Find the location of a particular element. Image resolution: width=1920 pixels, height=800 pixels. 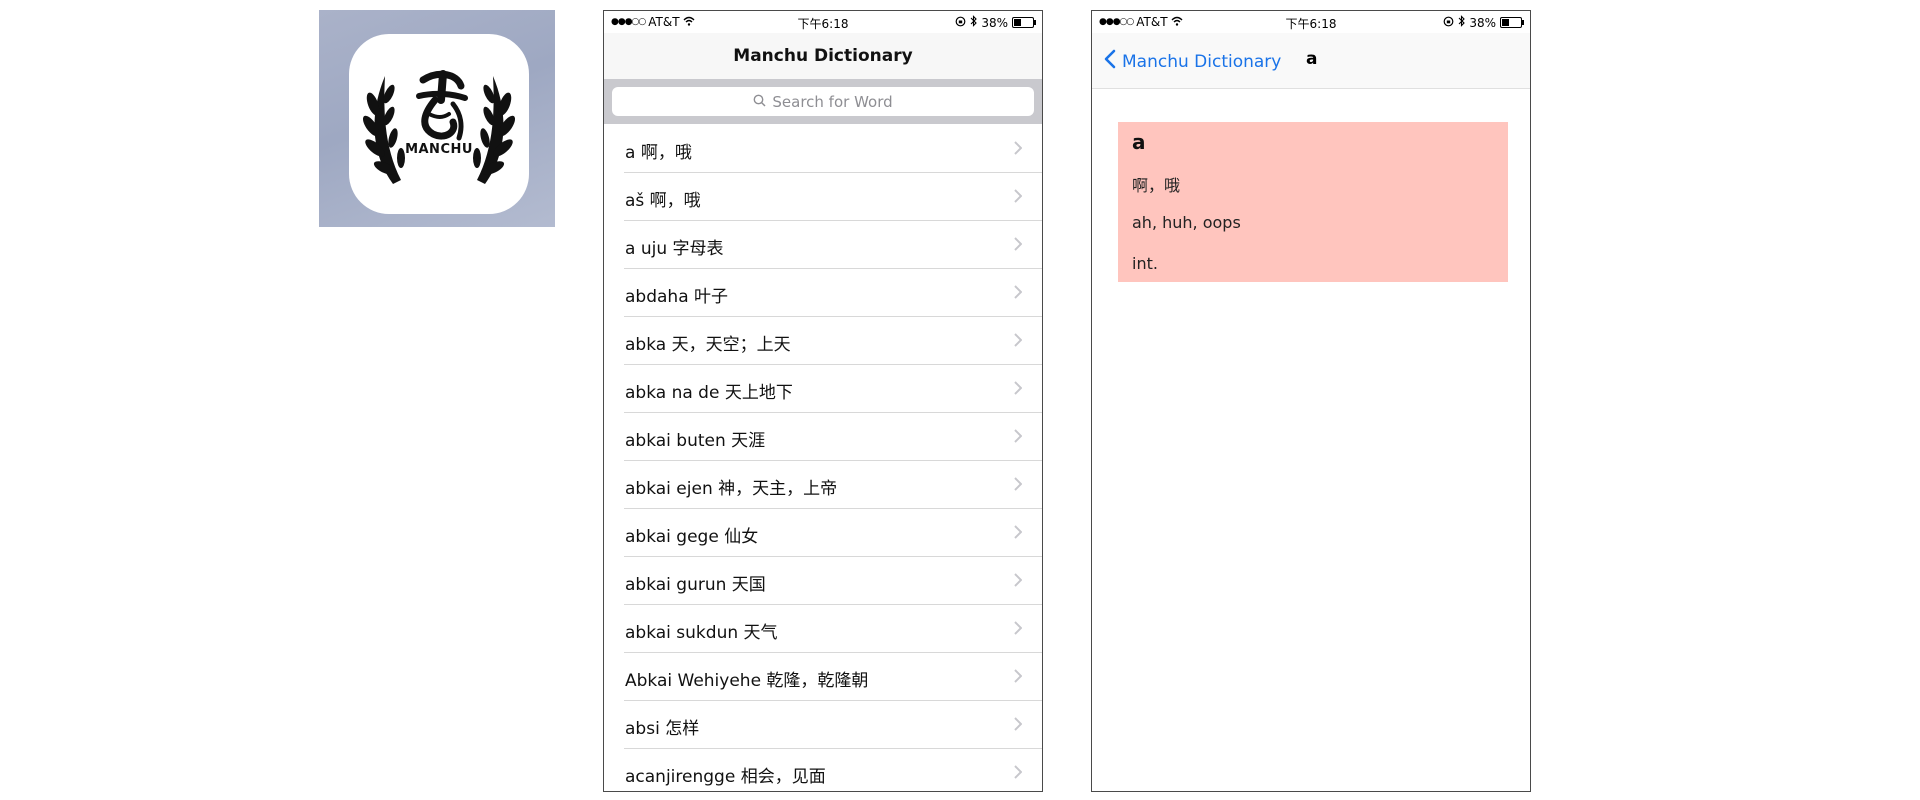

list-item: acanjirengge 相会，见面 is located at coordinates (823, 769).